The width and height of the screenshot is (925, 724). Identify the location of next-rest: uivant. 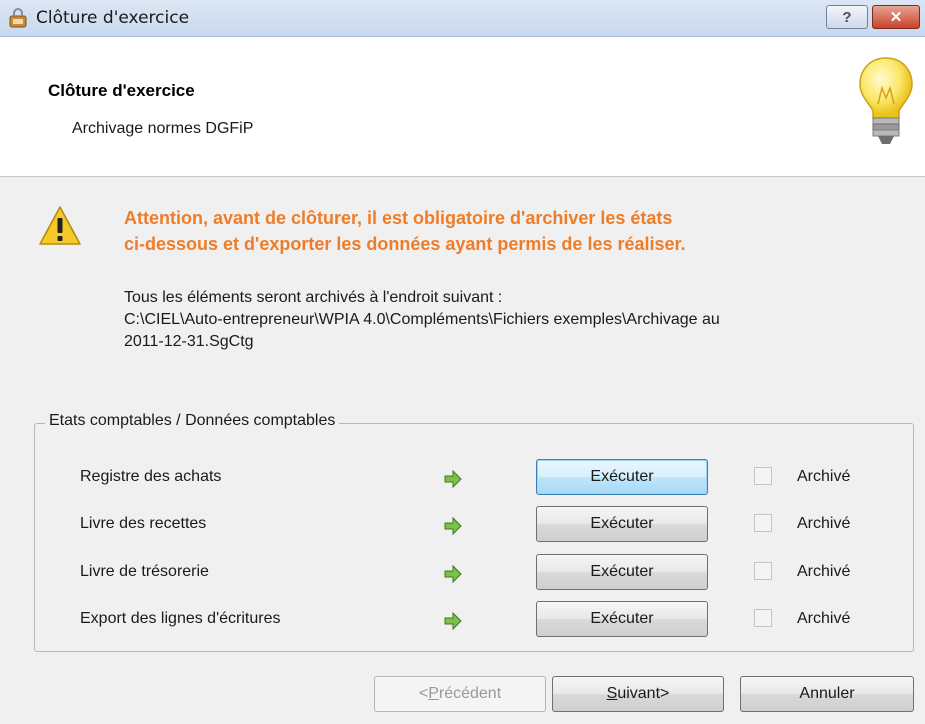
(639, 693).